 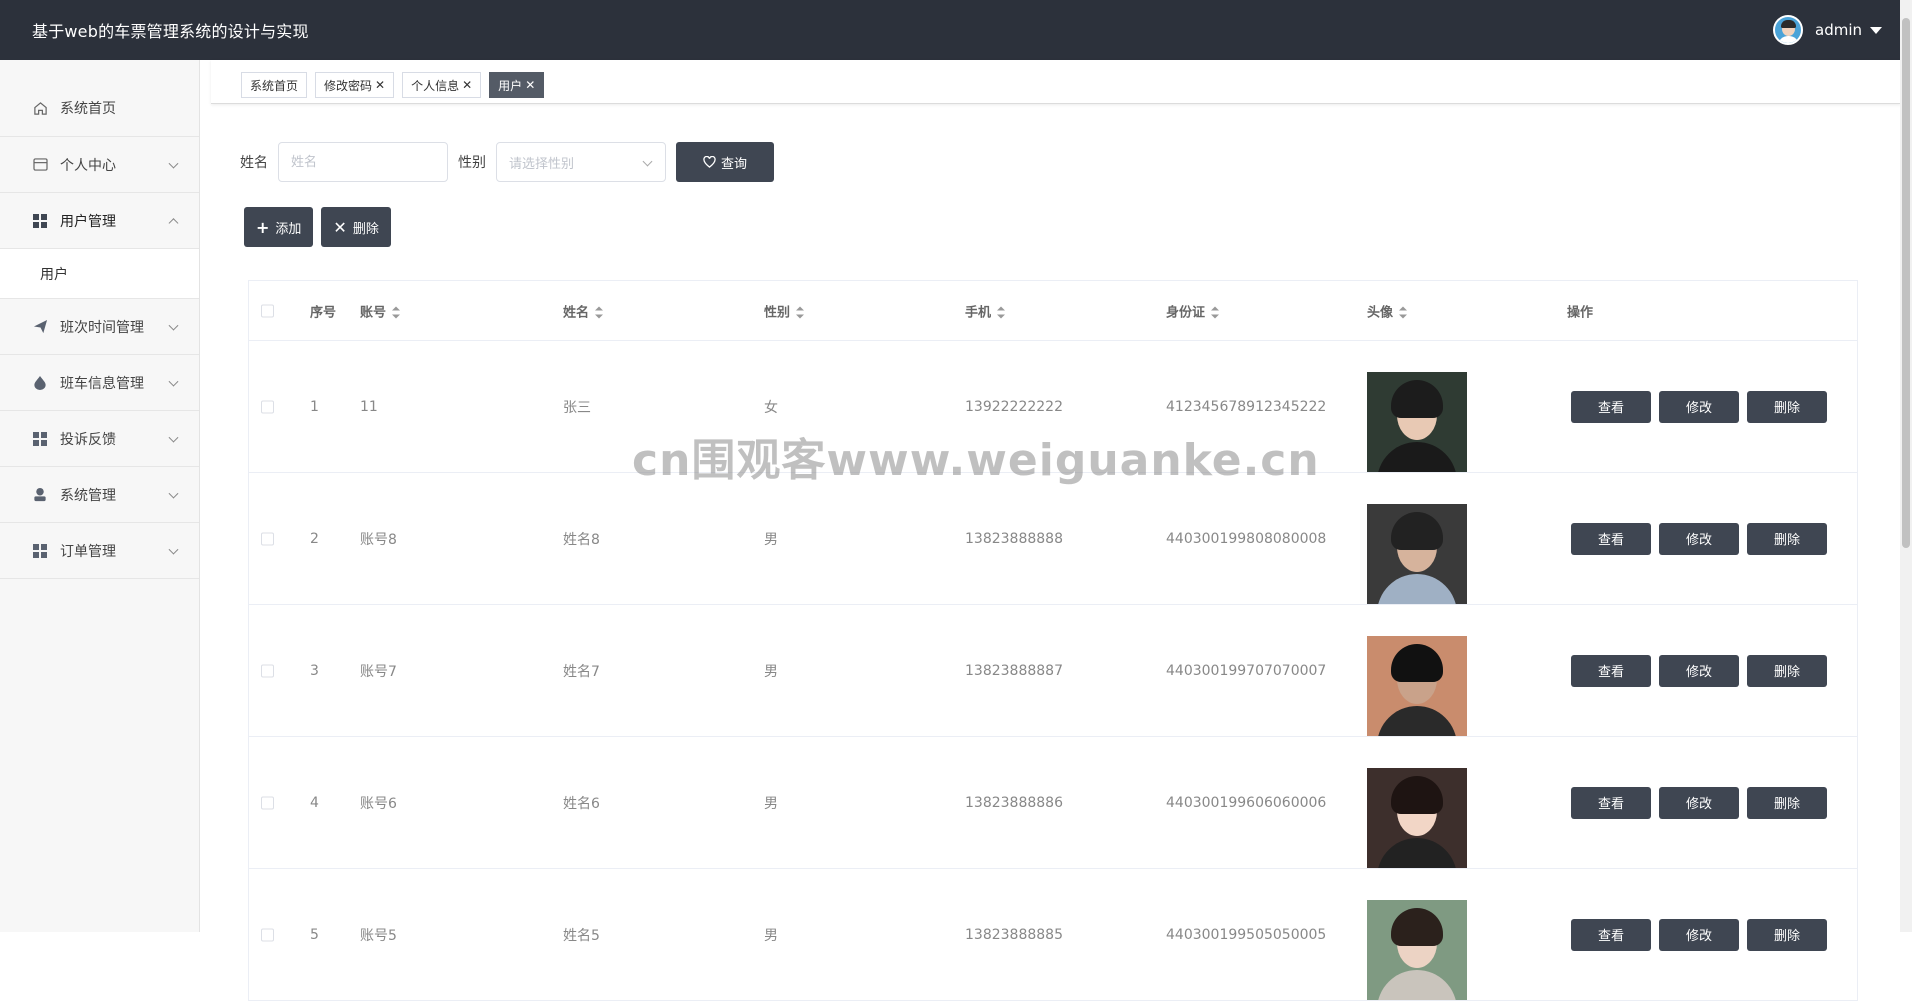 I want to click on tab-change-password: 修改密码 ✕, so click(x=355, y=85).